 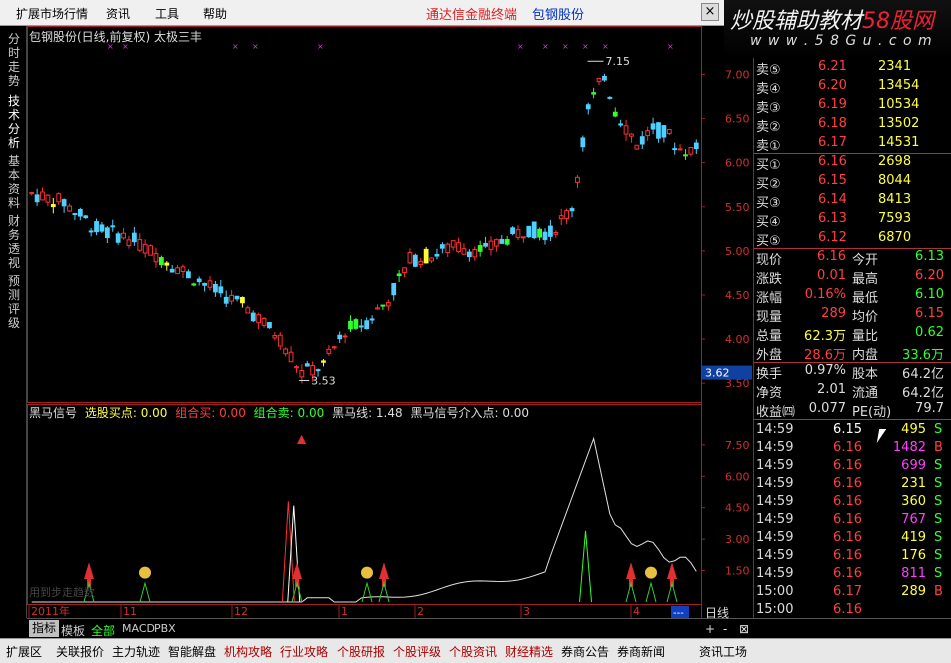 What do you see at coordinates (138, 628) in the screenshot?
I see `tab-macd: MACD` at bounding box center [138, 628].